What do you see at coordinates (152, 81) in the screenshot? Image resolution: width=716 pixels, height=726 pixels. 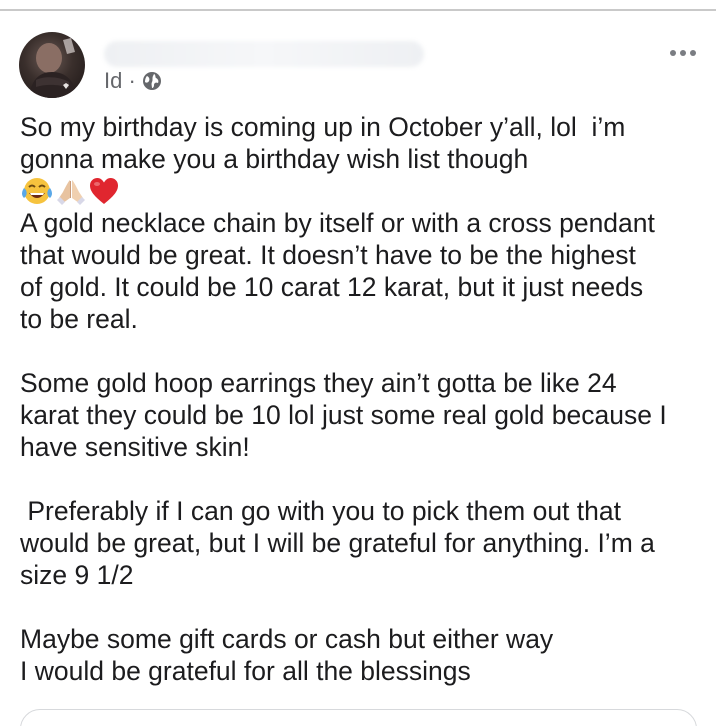 I see `globe-icon` at bounding box center [152, 81].